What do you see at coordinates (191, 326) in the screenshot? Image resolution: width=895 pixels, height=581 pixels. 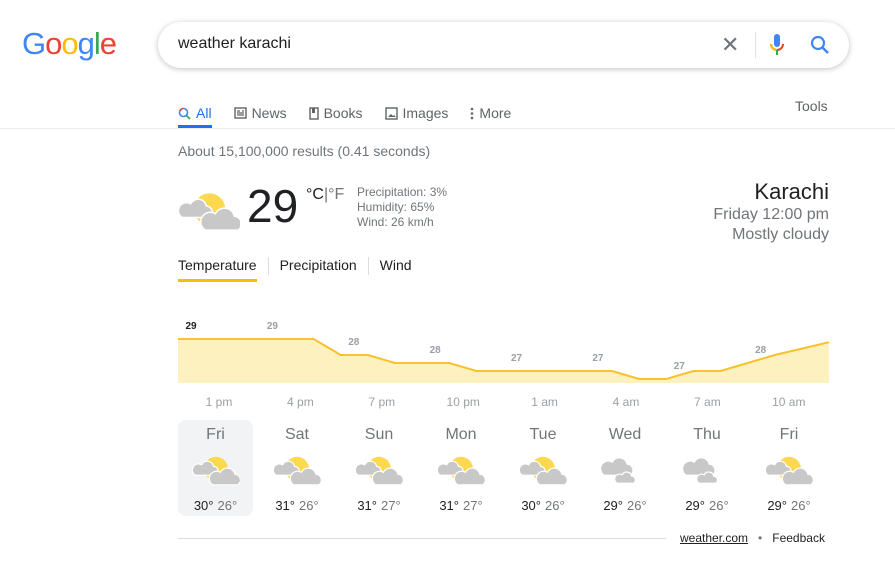 I see `temperature-label: 29` at bounding box center [191, 326].